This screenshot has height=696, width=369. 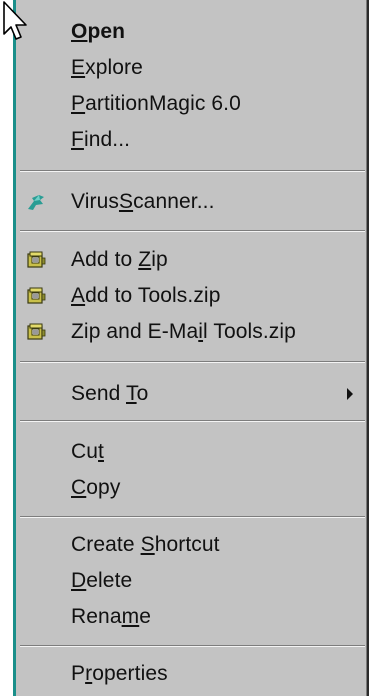 I want to click on menu-item-properties: Properties, so click(x=190, y=674).